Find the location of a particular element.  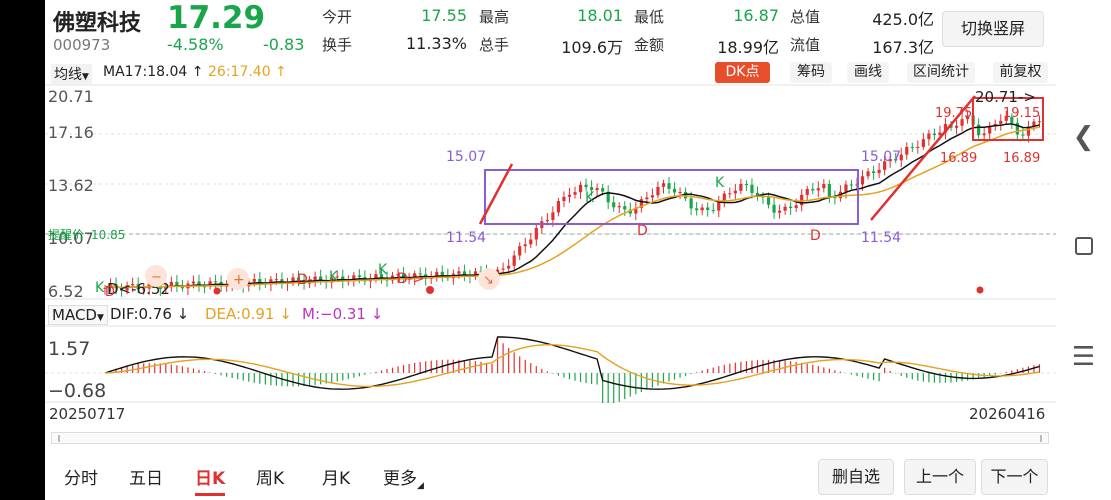

dk-point-button: DK点 is located at coordinates (742, 72).